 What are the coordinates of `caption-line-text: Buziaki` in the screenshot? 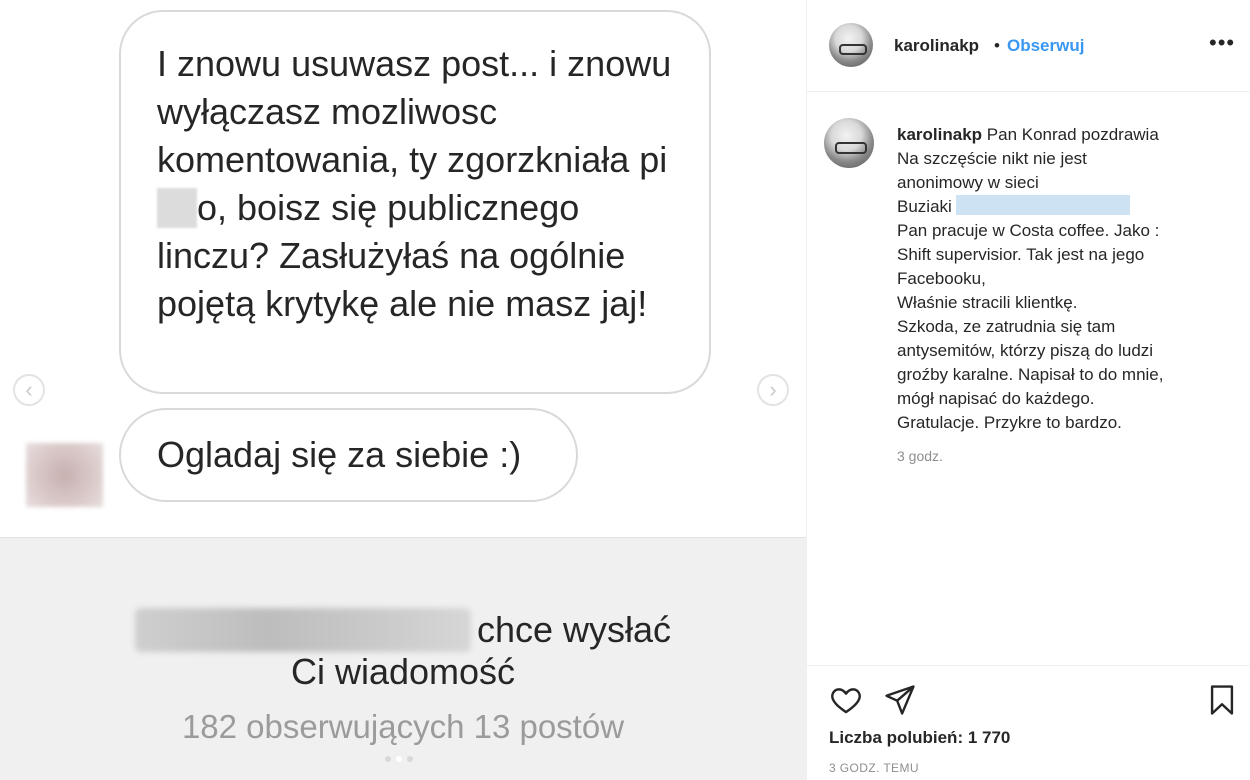 It's located at (924, 206).